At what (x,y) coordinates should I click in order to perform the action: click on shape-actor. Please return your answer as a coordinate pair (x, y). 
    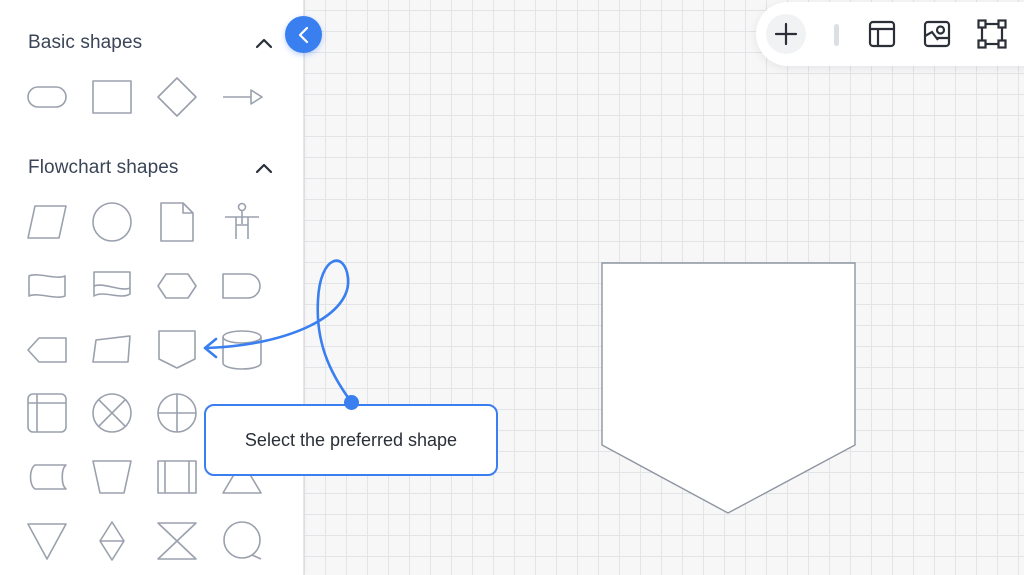
    Looking at the image, I should click on (242, 222).